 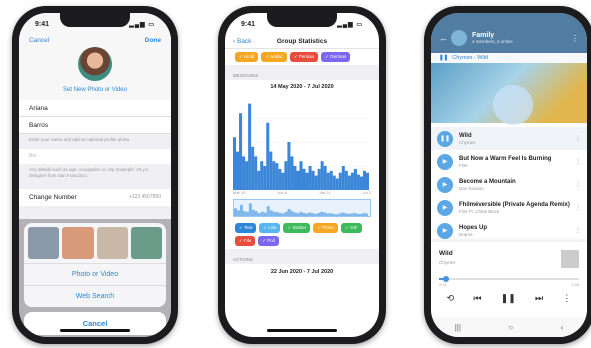 What do you see at coordinates (95, 90) in the screenshot?
I see `set-photo-link: Set New Photo or Video` at bounding box center [95, 90].